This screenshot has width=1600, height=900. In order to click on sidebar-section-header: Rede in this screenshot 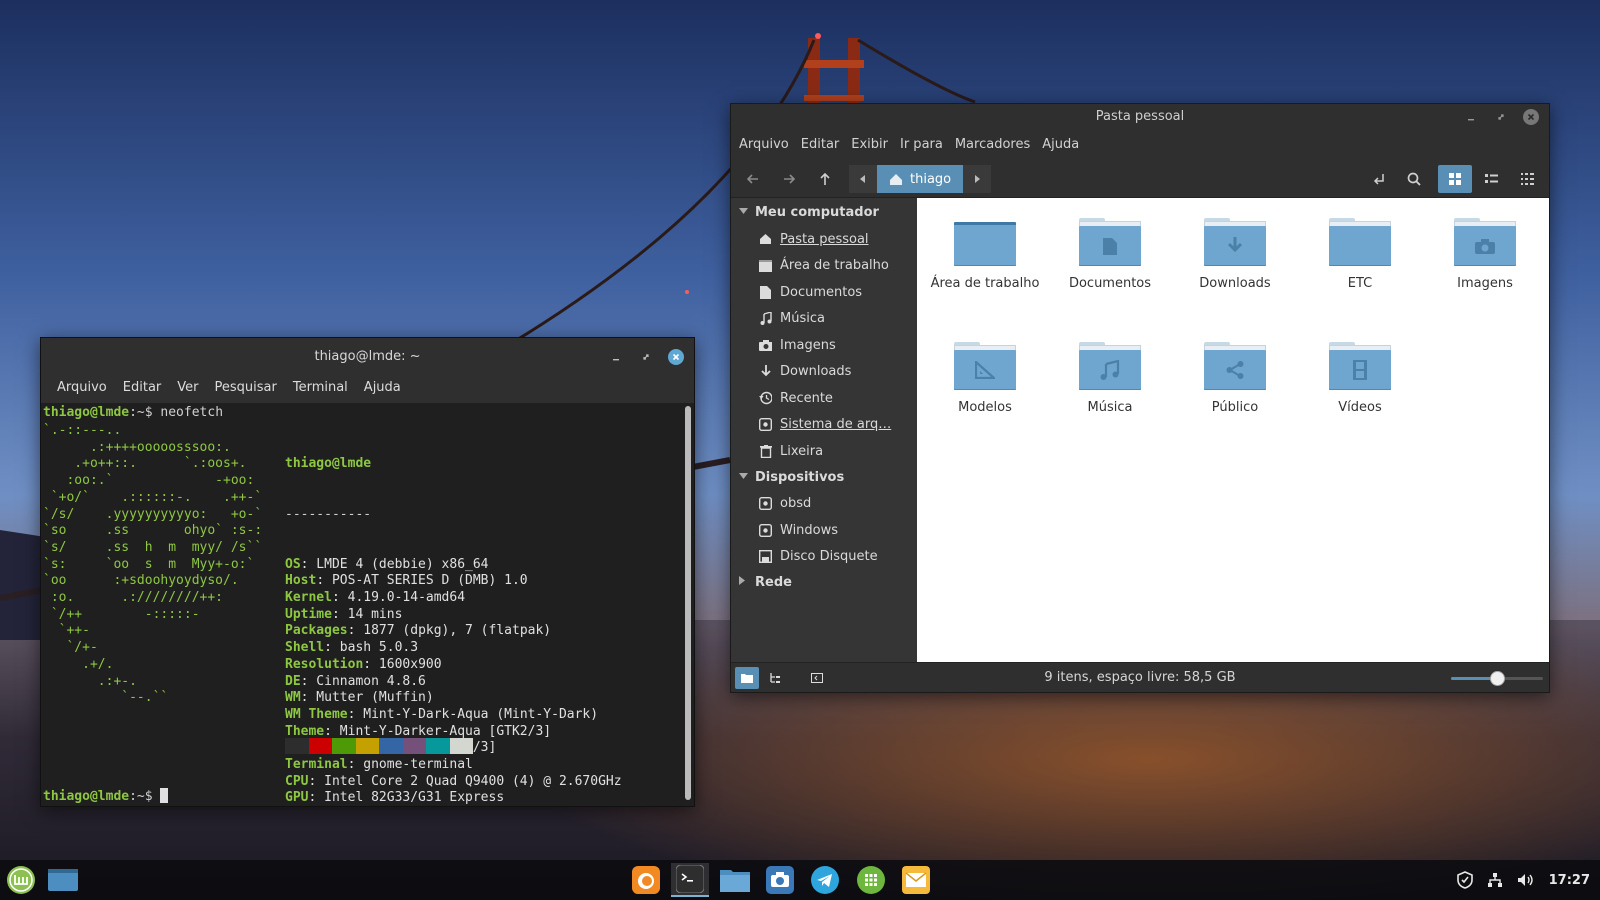, I will do `click(824, 583)`.